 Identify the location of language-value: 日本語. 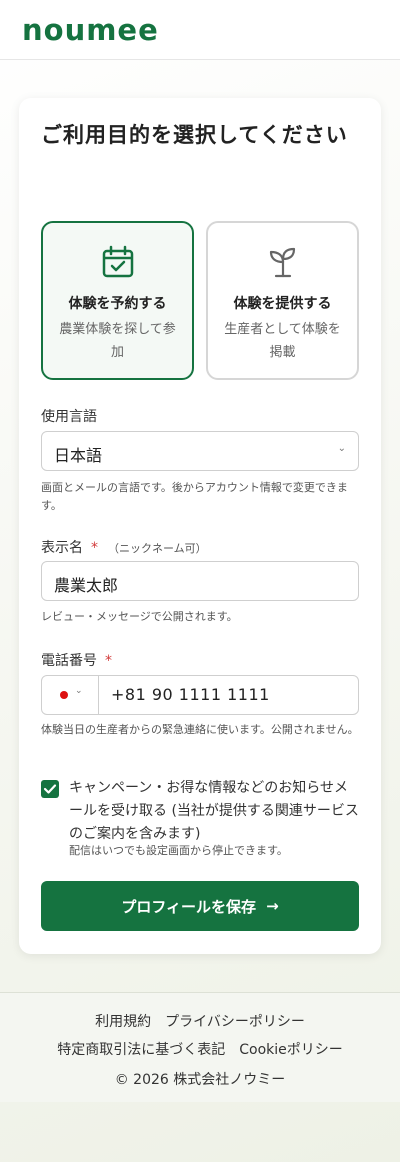
(78, 455).